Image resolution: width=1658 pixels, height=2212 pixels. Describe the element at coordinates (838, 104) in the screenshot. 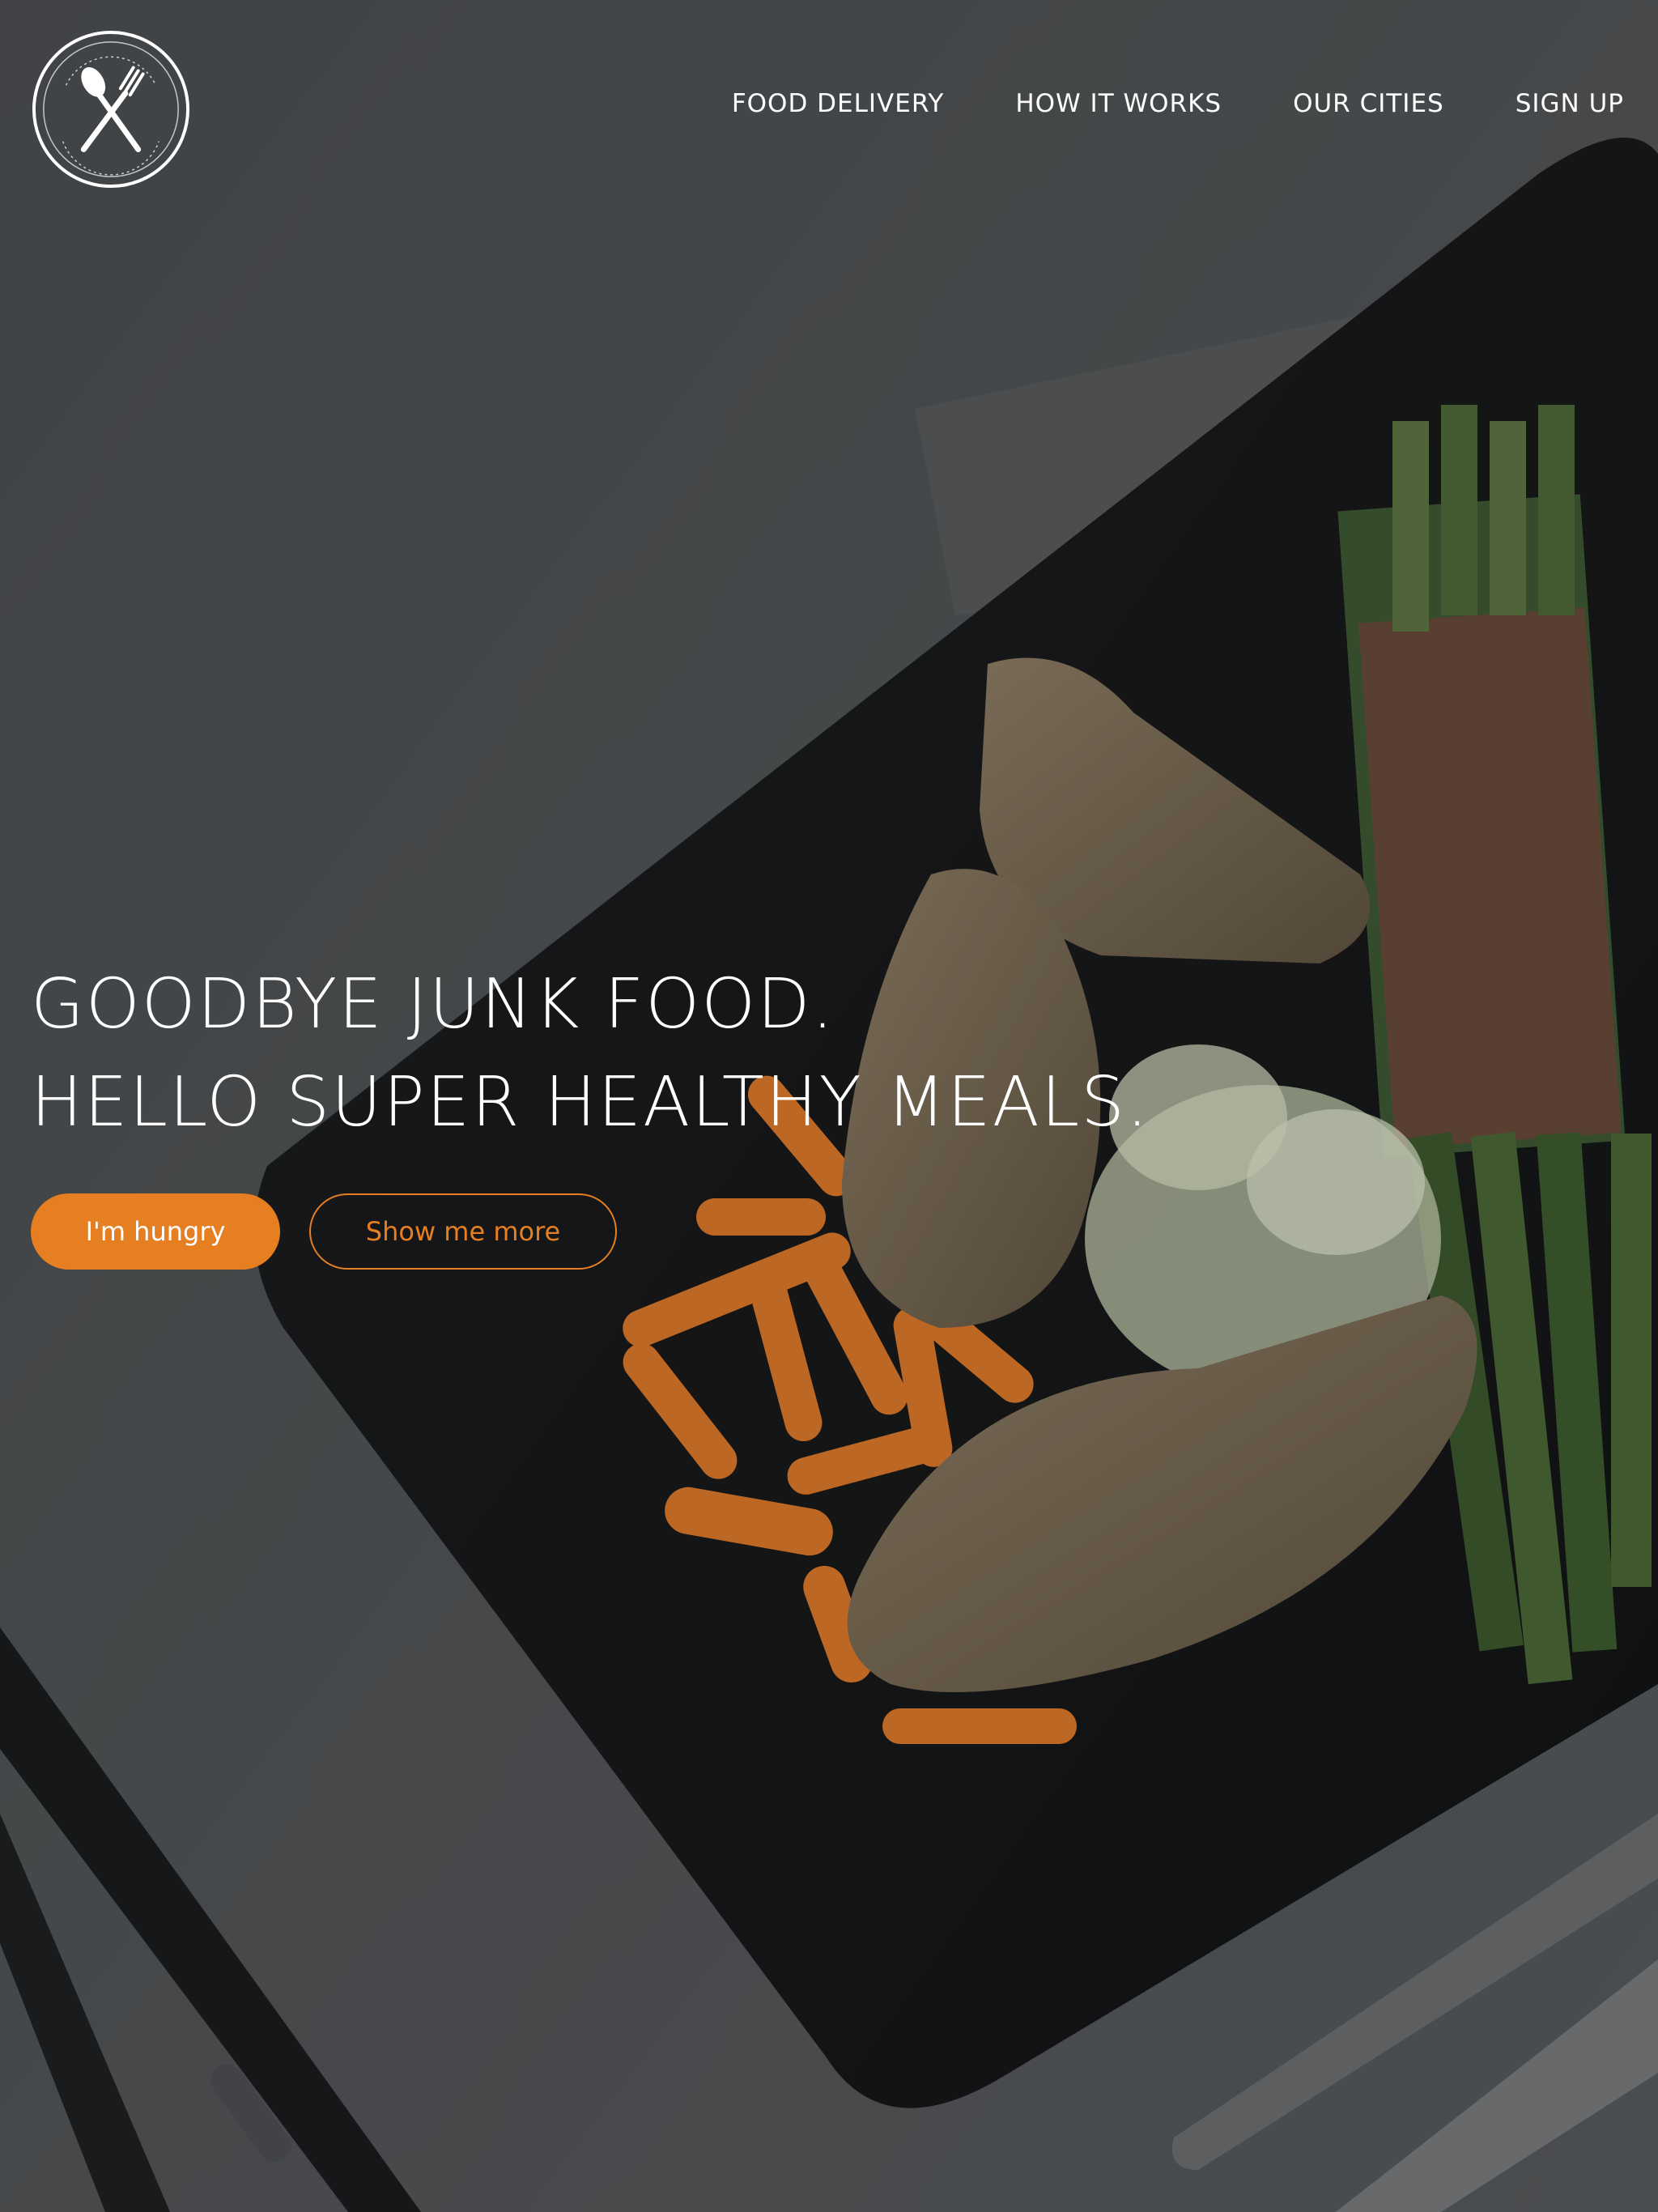

I see `nav-link-food-delivery: FOOD DELIVERY` at that location.